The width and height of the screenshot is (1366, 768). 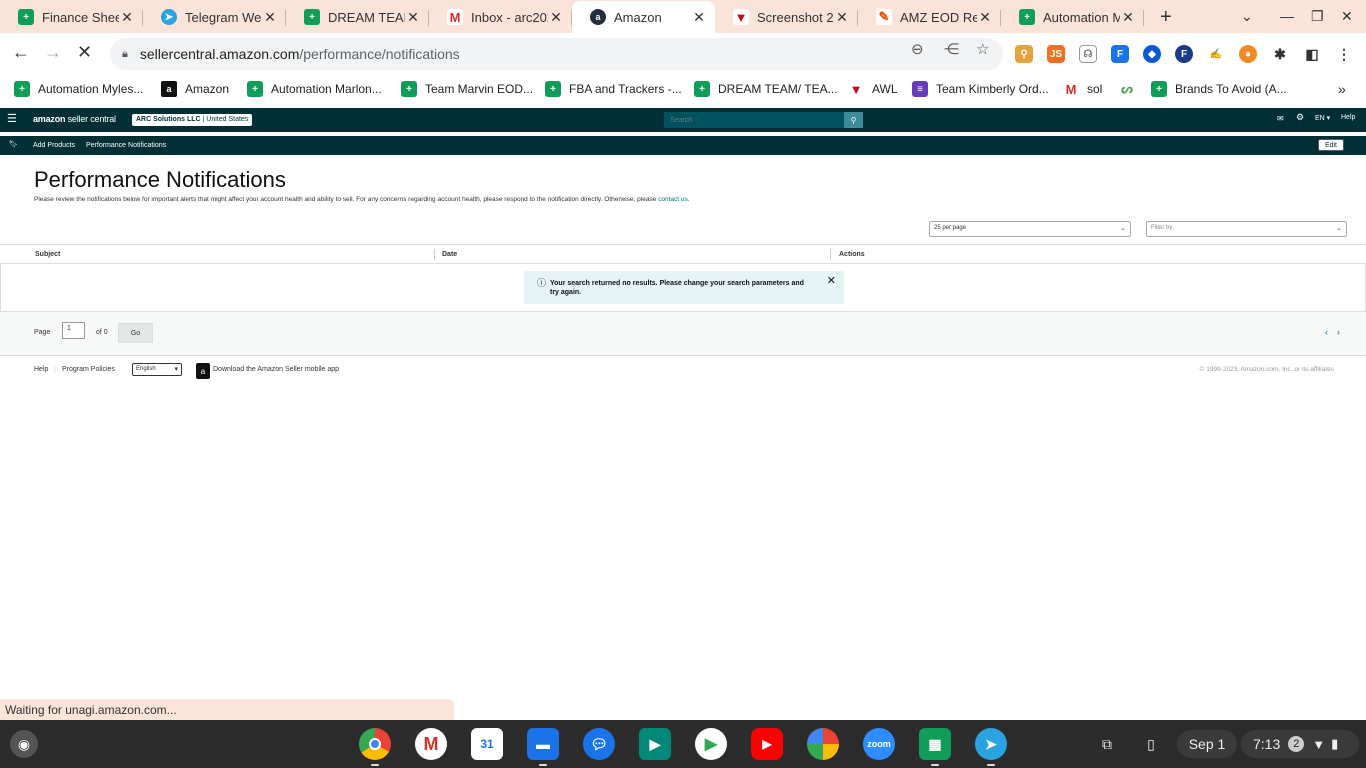 What do you see at coordinates (1151, 744) in the screenshot?
I see `phone-hub-icon: ▯` at bounding box center [1151, 744].